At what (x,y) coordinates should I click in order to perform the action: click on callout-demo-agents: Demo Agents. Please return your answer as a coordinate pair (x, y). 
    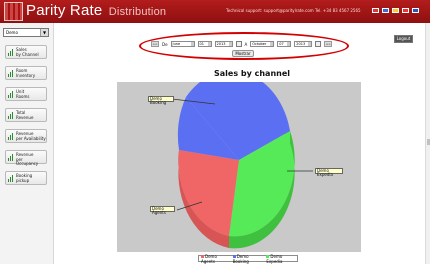
    Looking at the image, I should click on (162, 210).